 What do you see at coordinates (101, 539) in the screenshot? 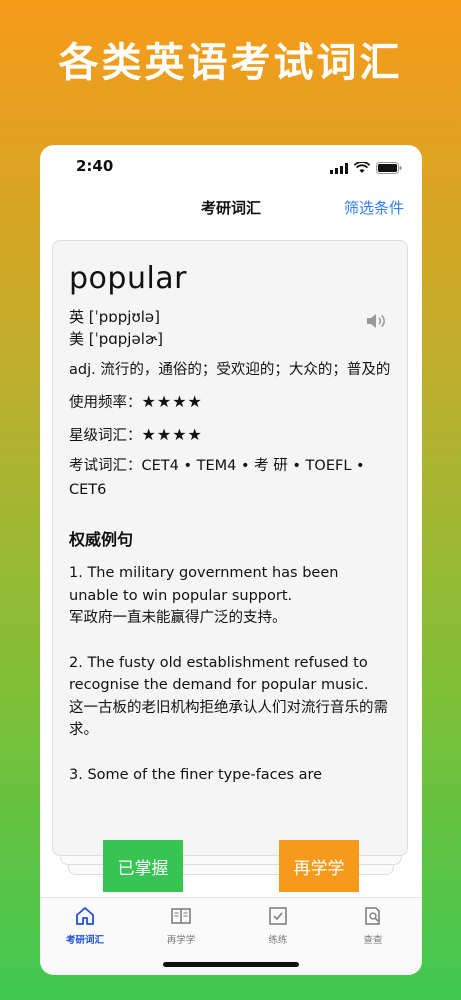
I see `examples-title: 权威例句` at bounding box center [101, 539].